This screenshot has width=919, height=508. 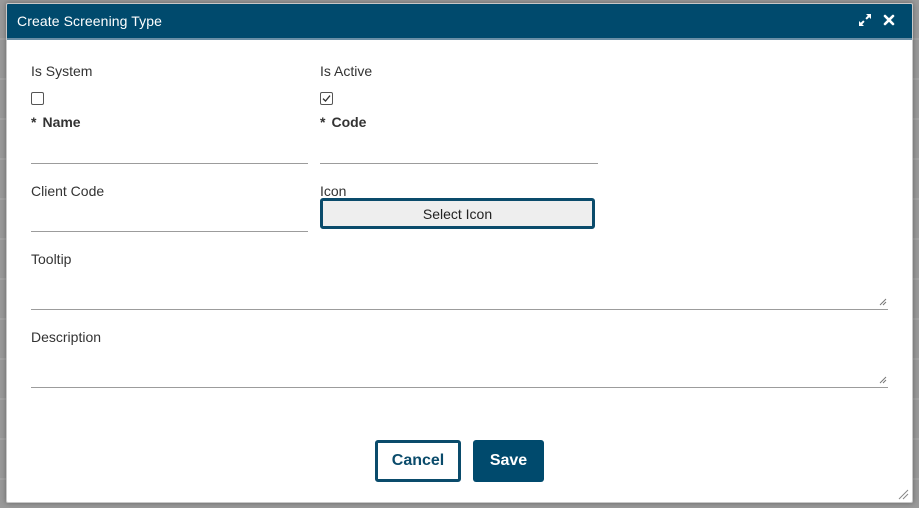 What do you see at coordinates (457, 213) in the screenshot?
I see `select-icon-button: Select Icon` at bounding box center [457, 213].